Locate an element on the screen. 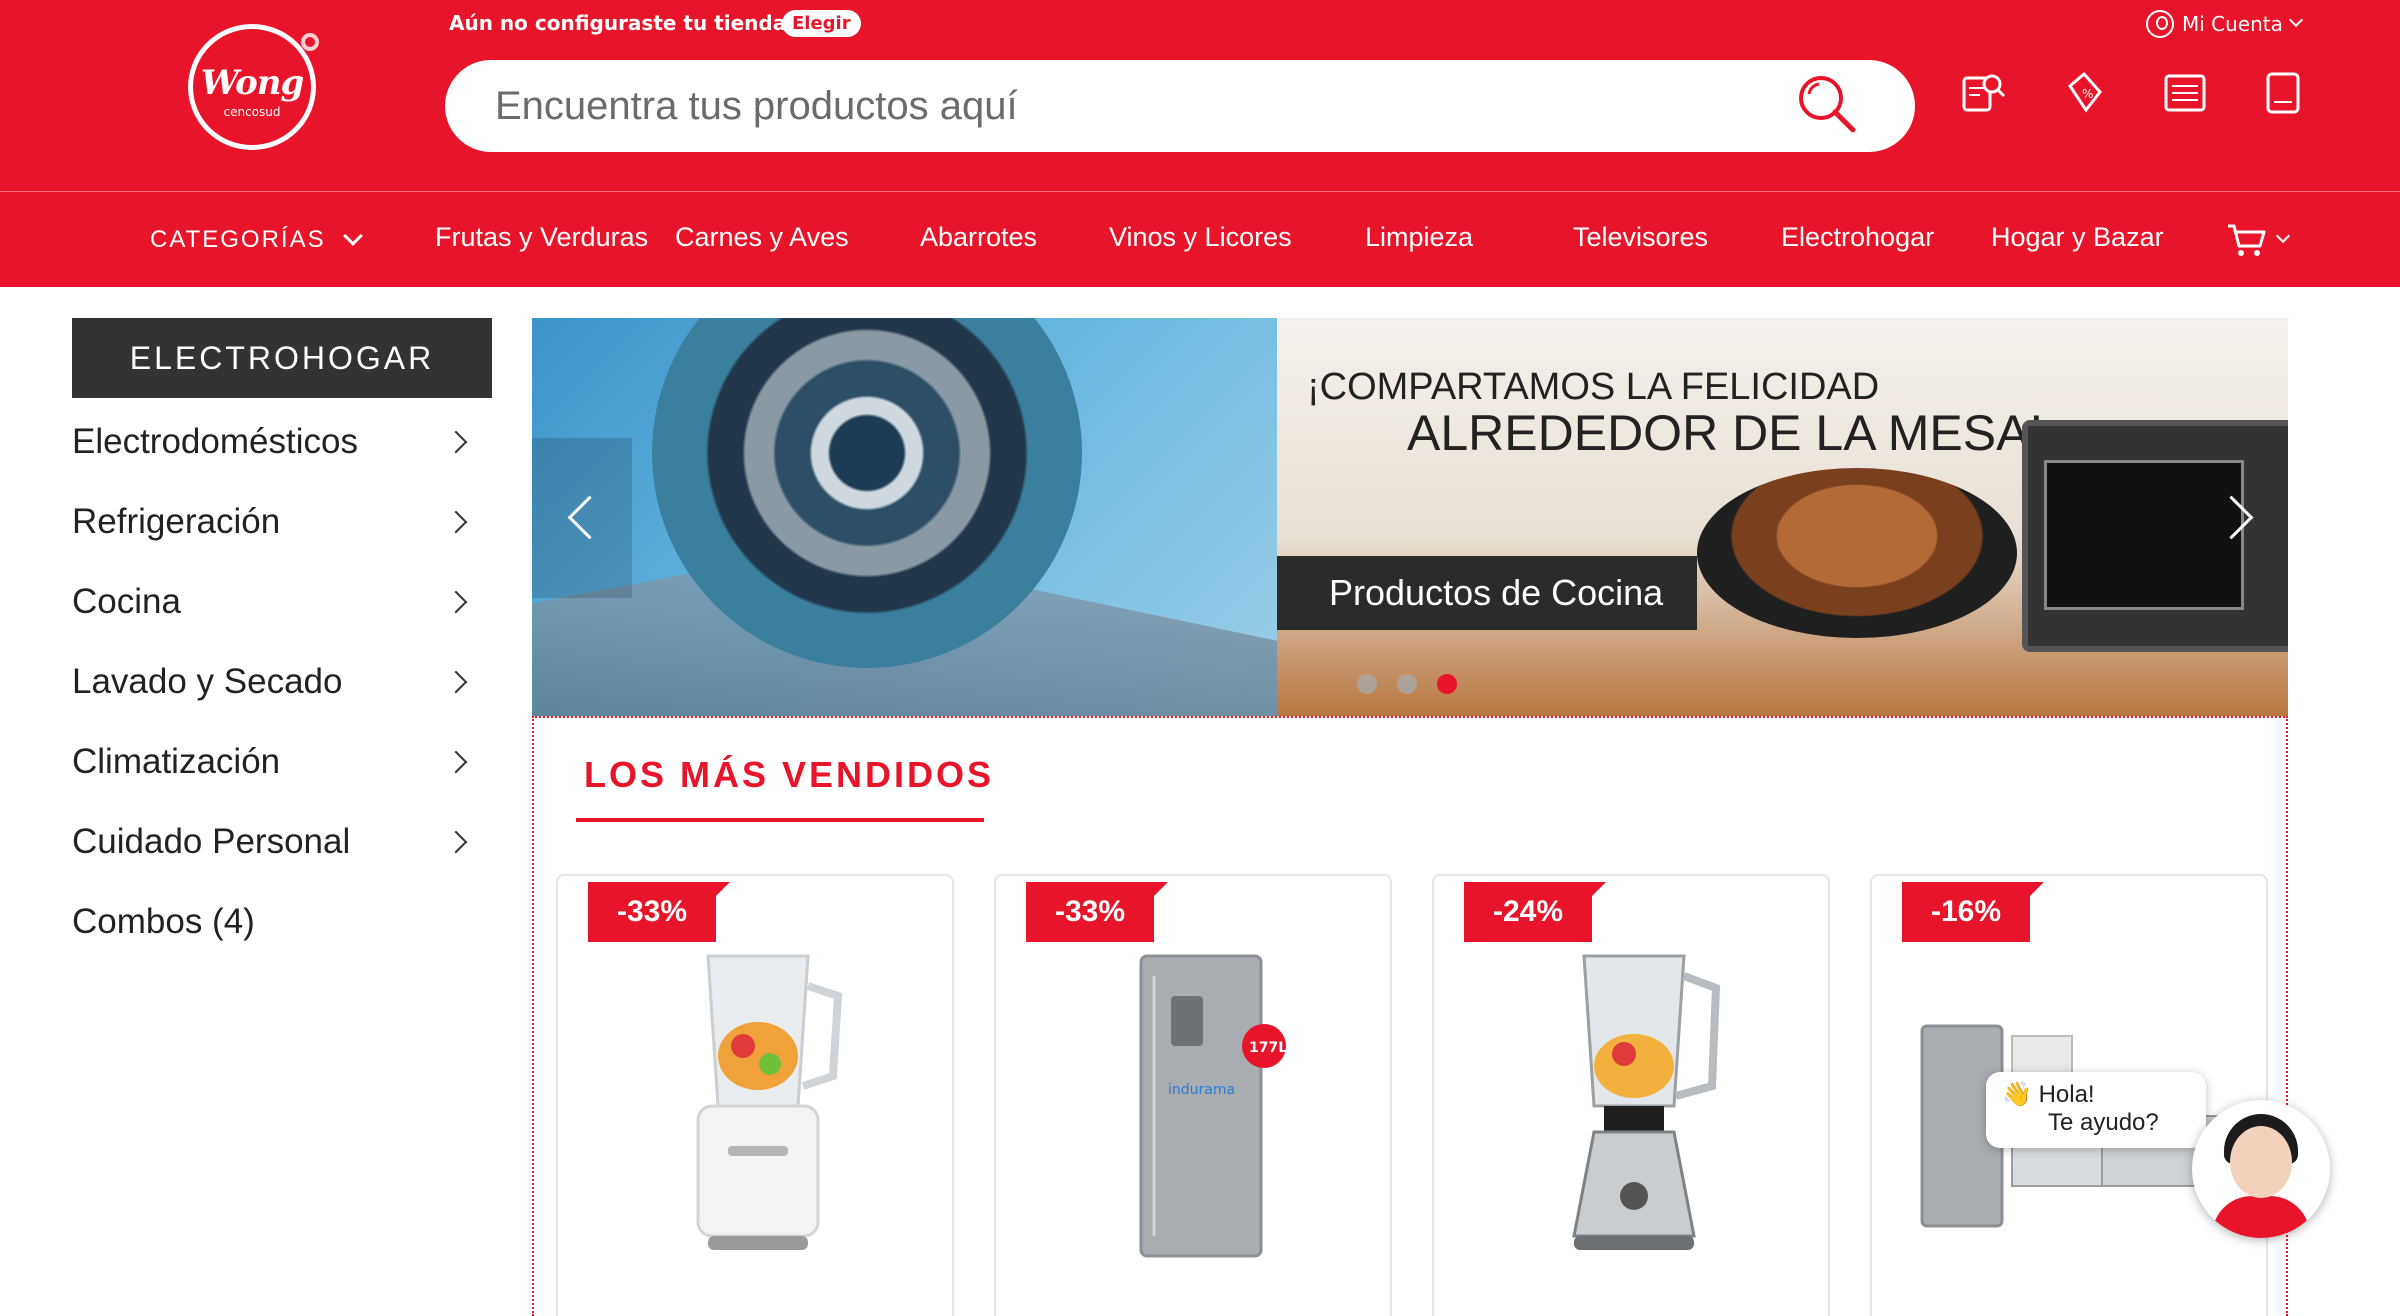  product-card: -33% 177L indurama is located at coordinates (1193, 1095).